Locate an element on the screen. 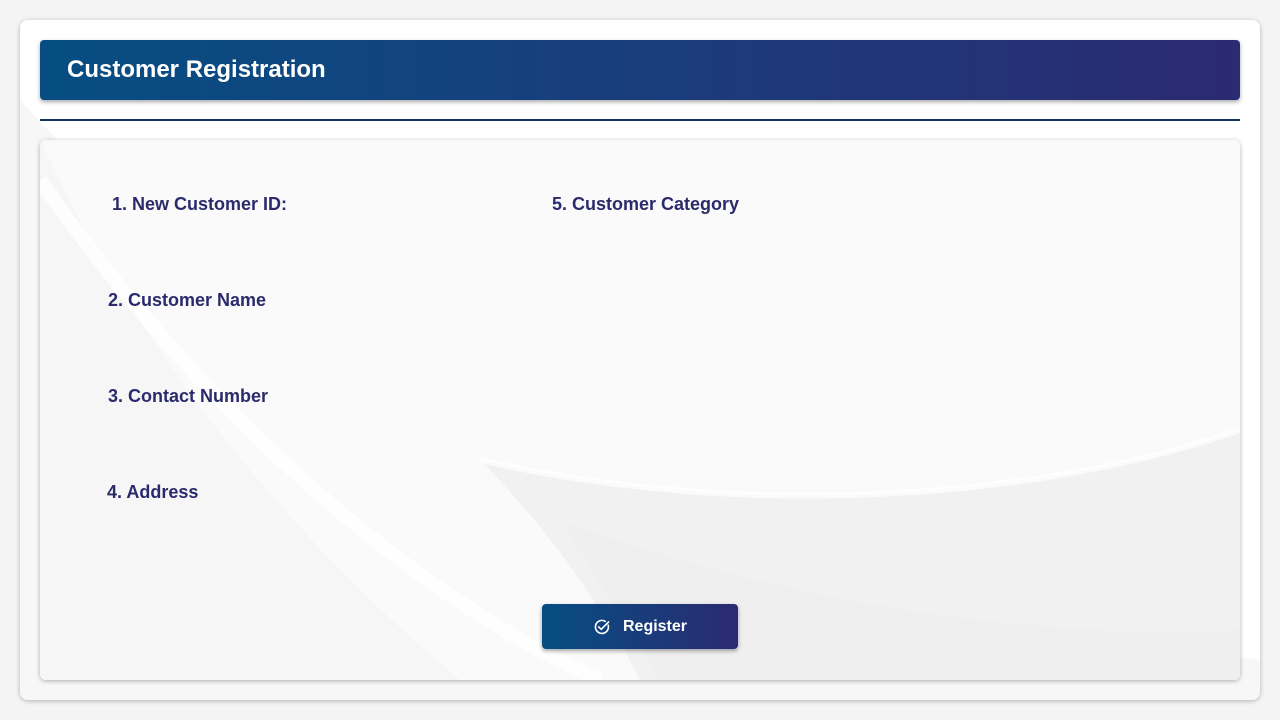 This screenshot has width=1280, height=720. register-button: Register is located at coordinates (640, 626).